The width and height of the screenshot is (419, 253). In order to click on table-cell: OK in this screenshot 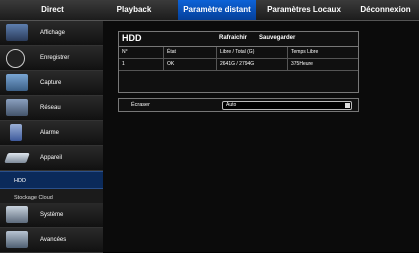, I will do `click(190, 64)`.